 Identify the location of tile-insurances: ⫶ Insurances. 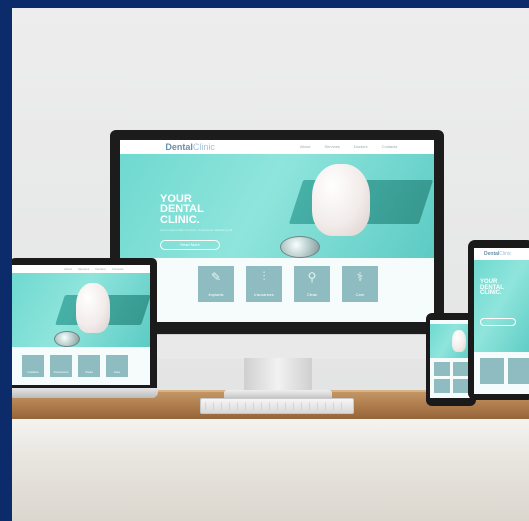
(264, 284).